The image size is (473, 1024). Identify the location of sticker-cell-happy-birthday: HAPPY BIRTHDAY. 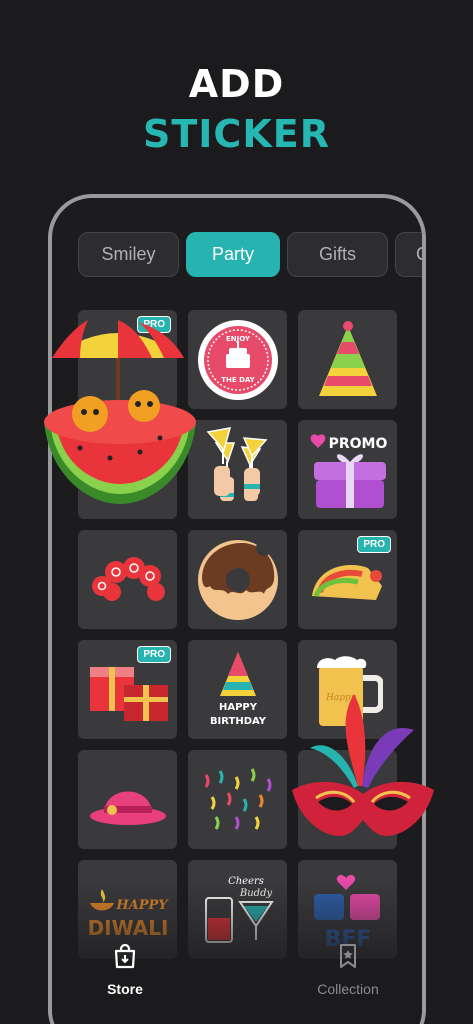
(237, 689).